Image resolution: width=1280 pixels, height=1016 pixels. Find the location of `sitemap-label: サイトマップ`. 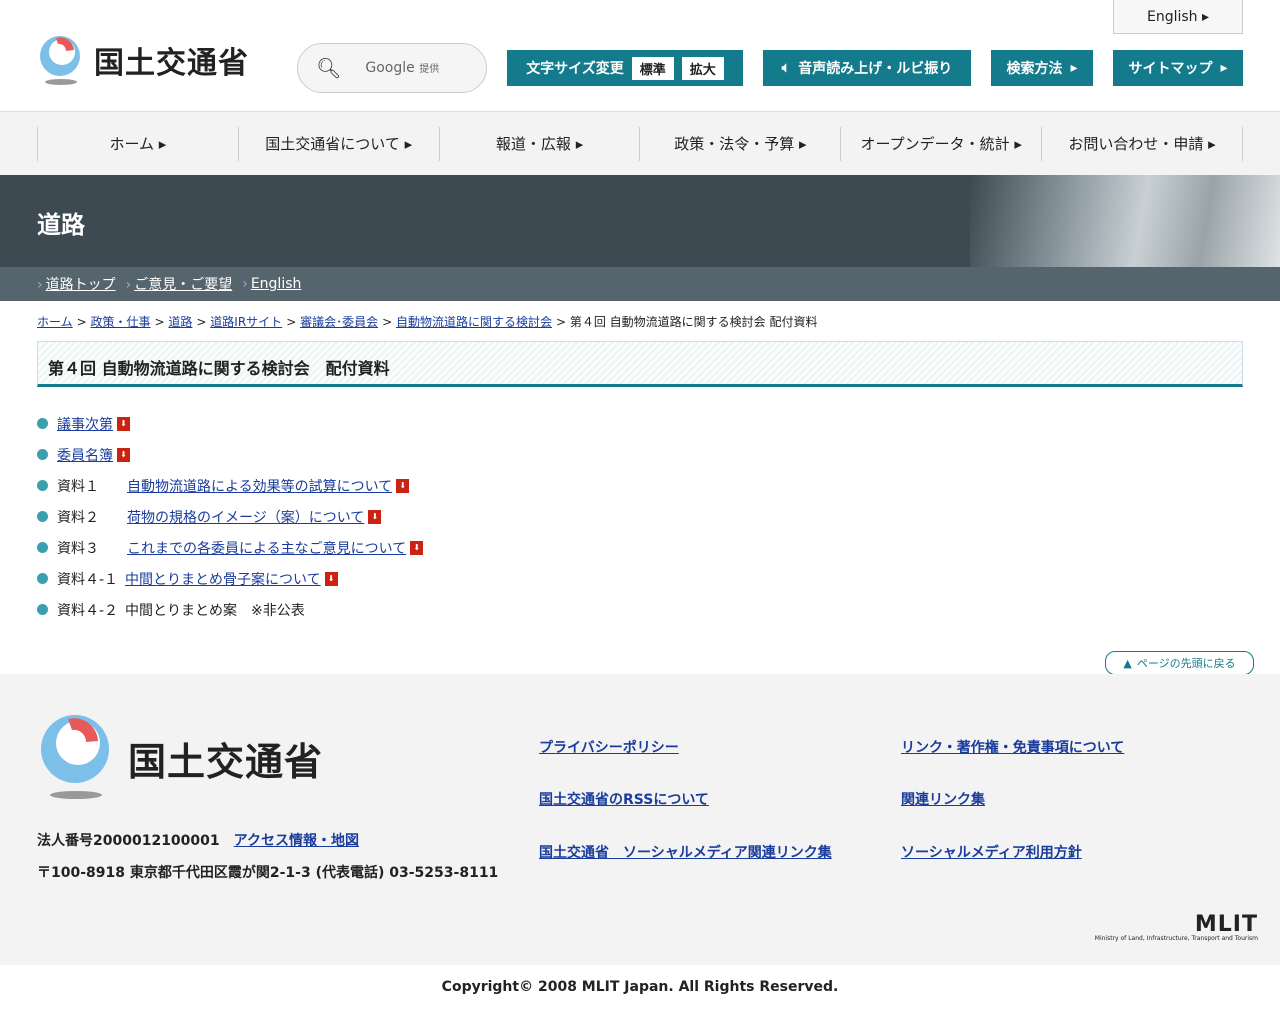

sitemap-label: サイトマップ is located at coordinates (1170, 69).